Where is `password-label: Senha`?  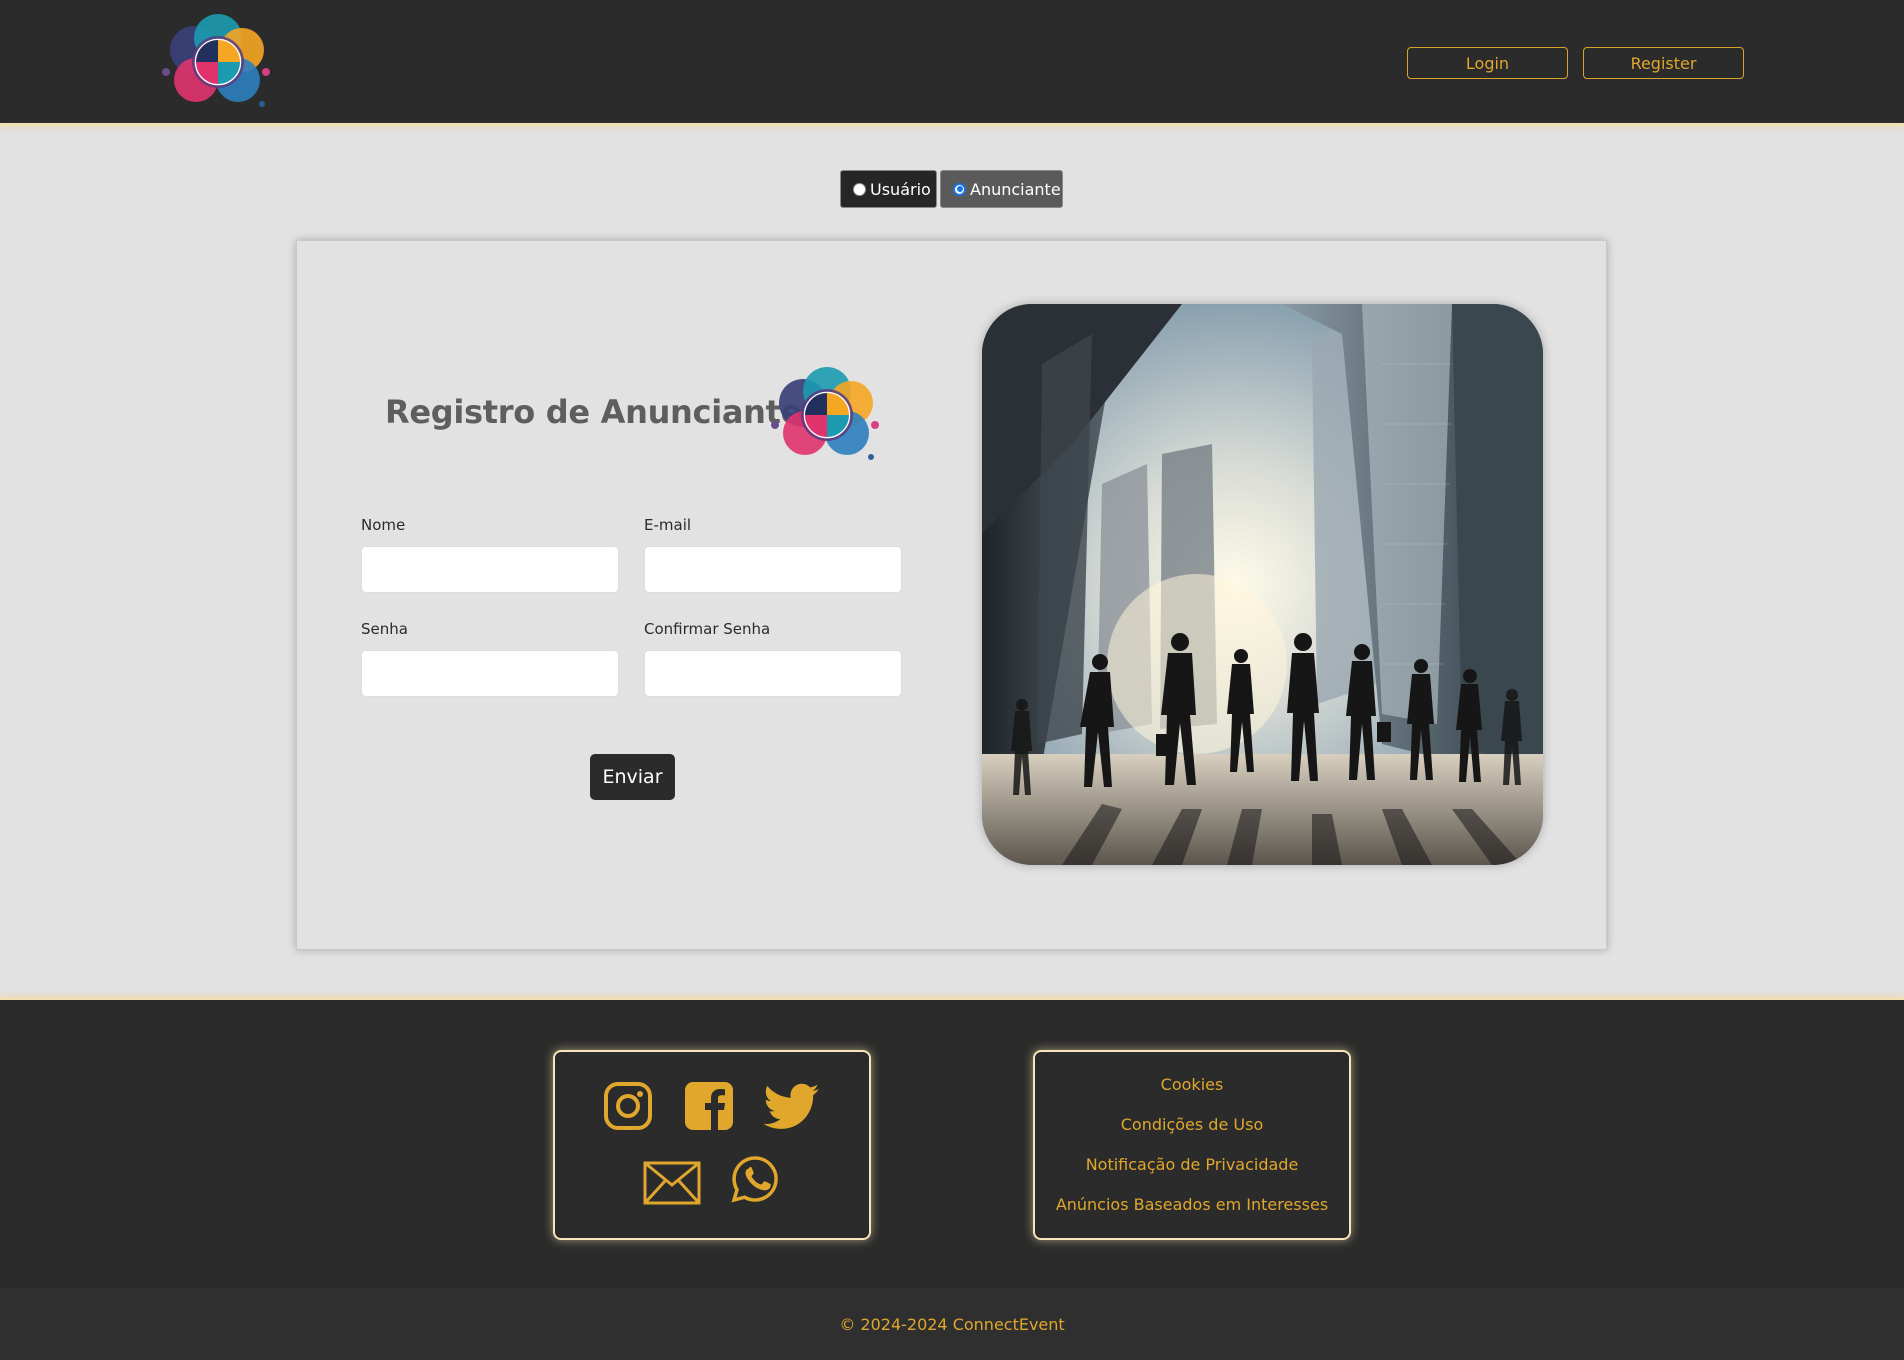 password-label: Senha is located at coordinates (384, 629).